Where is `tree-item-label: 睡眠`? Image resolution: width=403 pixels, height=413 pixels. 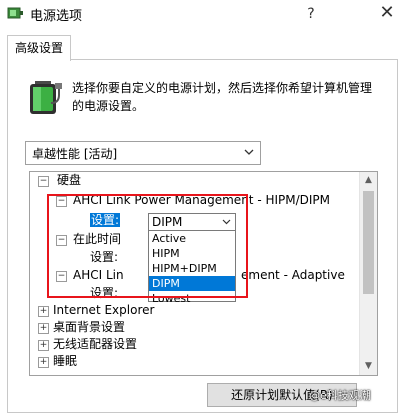
tree-item-label: 睡眠 is located at coordinates (65, 361).